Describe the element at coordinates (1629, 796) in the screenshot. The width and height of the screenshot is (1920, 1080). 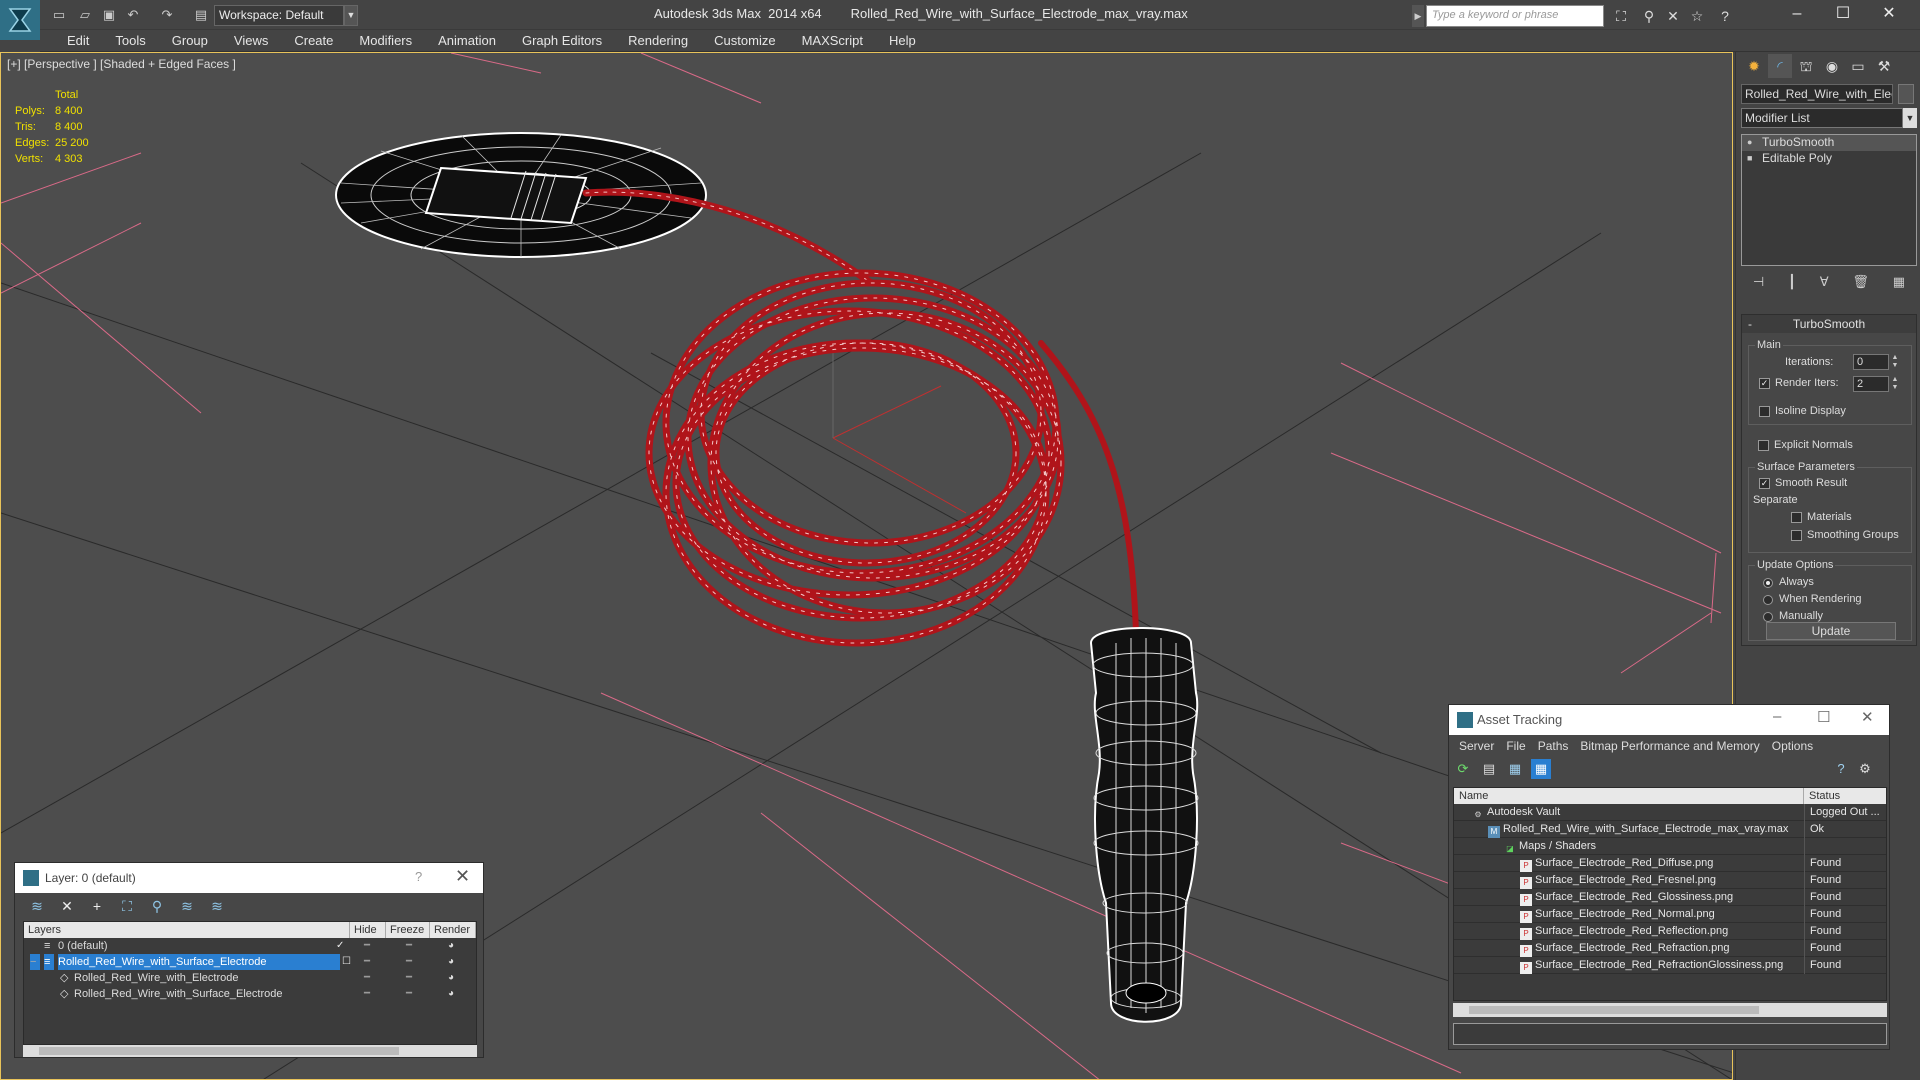
I see `column-header-name: Name` at that location.